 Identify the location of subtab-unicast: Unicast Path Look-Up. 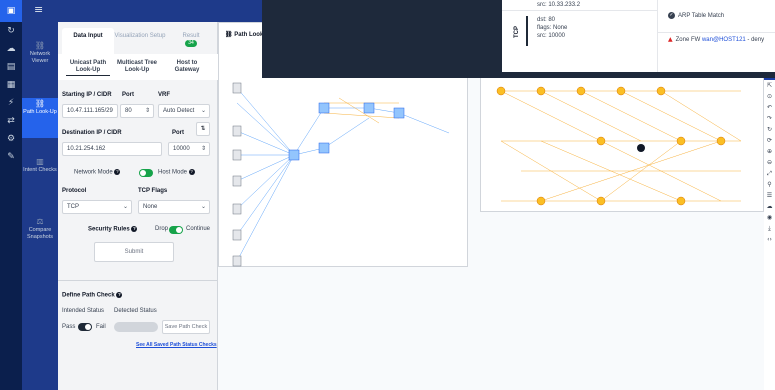
(88, 68).